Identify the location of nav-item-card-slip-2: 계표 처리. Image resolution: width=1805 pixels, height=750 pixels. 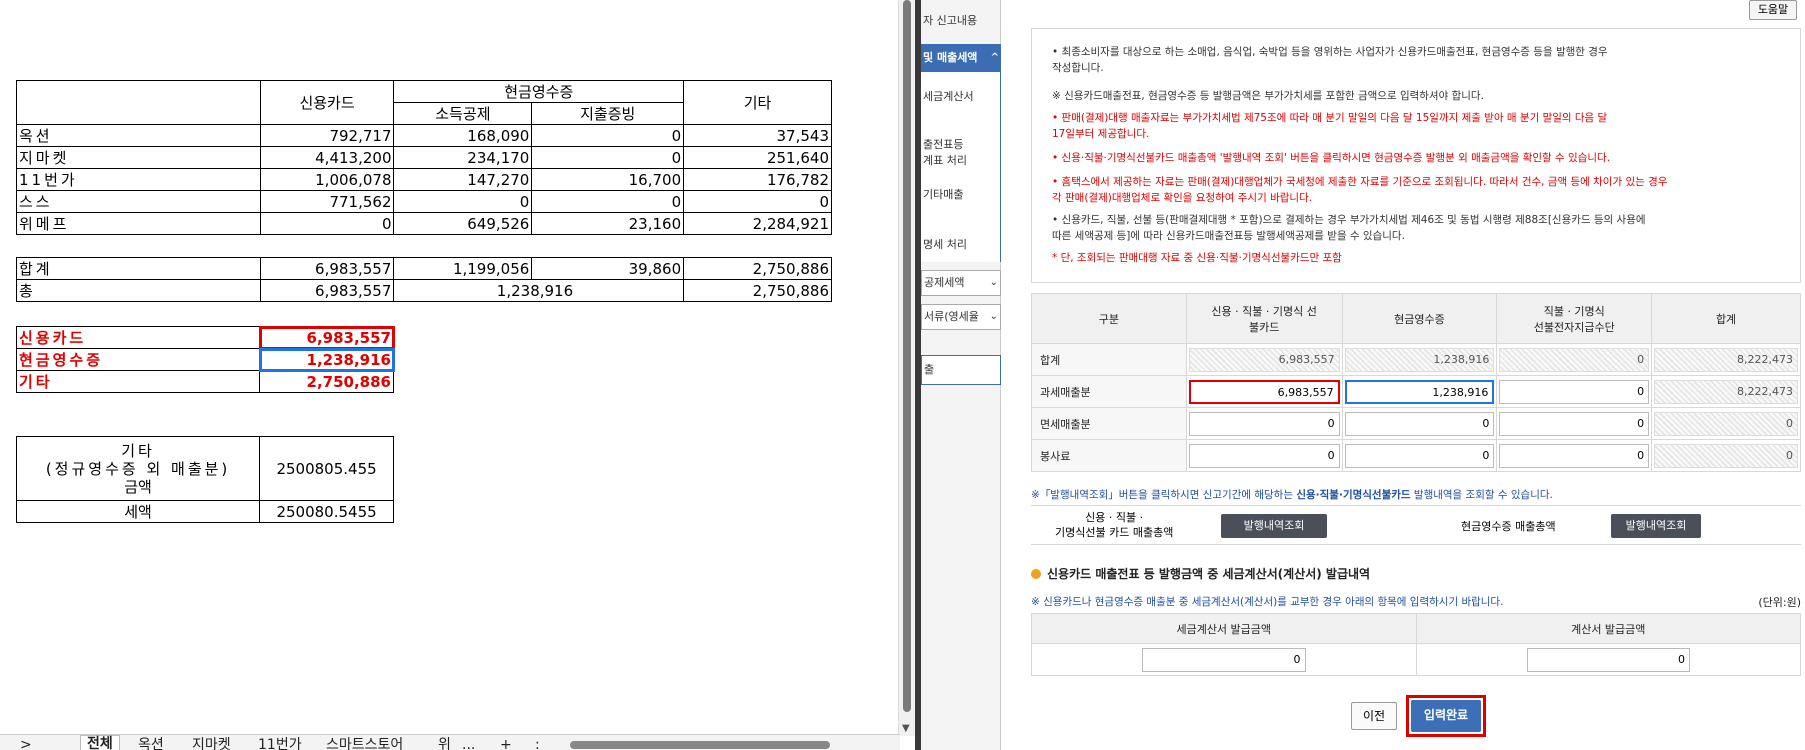
(961, 160).